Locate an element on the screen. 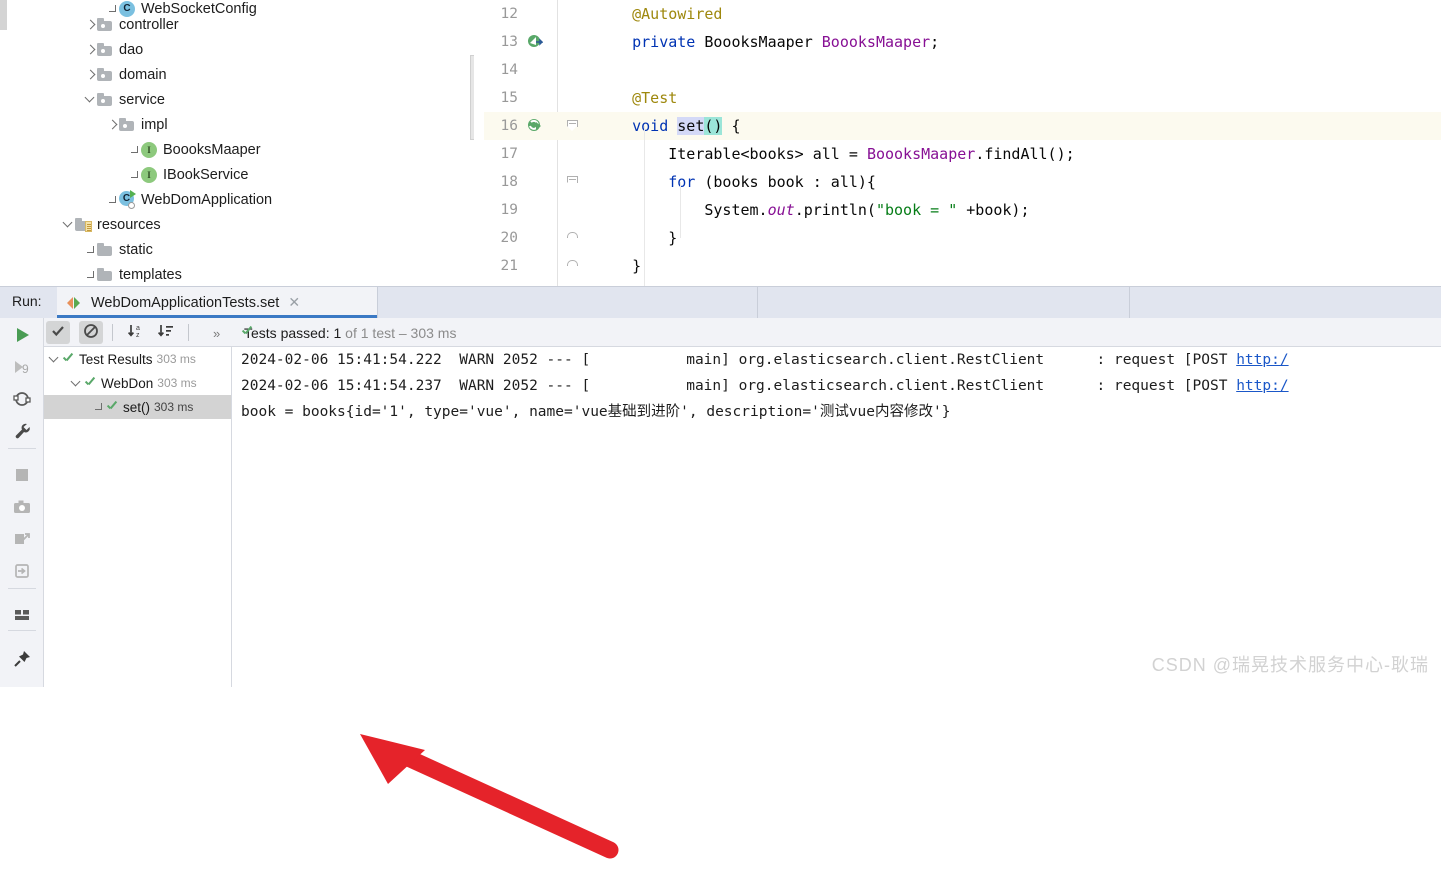  line-number: 14 is located at coordinates (509, 70).